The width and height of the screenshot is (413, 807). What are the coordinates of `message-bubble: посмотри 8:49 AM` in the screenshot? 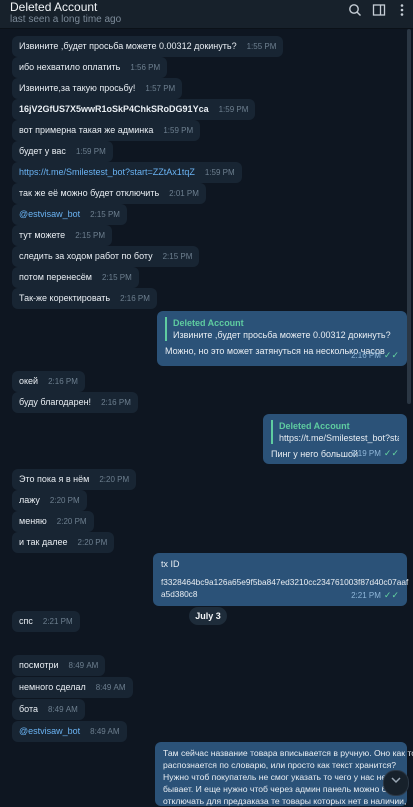 It's located at (59, 665).